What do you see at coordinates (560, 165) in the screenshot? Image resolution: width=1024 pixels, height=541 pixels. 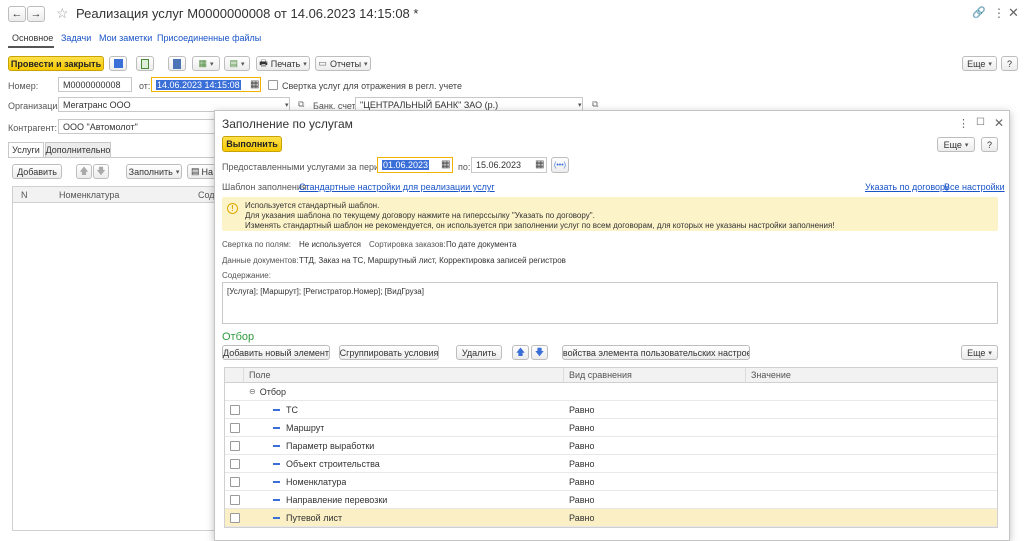 I see `period-select-button: (•••)` at bounding box center [560, 165].